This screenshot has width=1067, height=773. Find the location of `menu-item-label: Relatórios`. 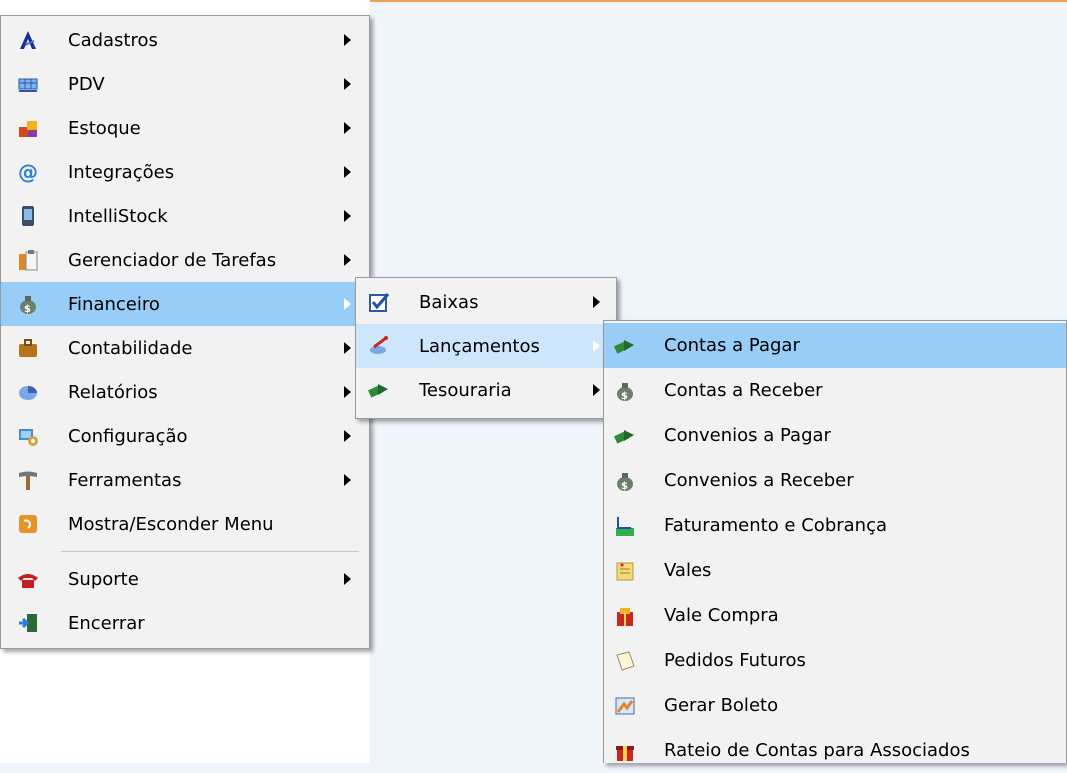

menu-item-label: Relatórios is located at coordinates (113, 392).